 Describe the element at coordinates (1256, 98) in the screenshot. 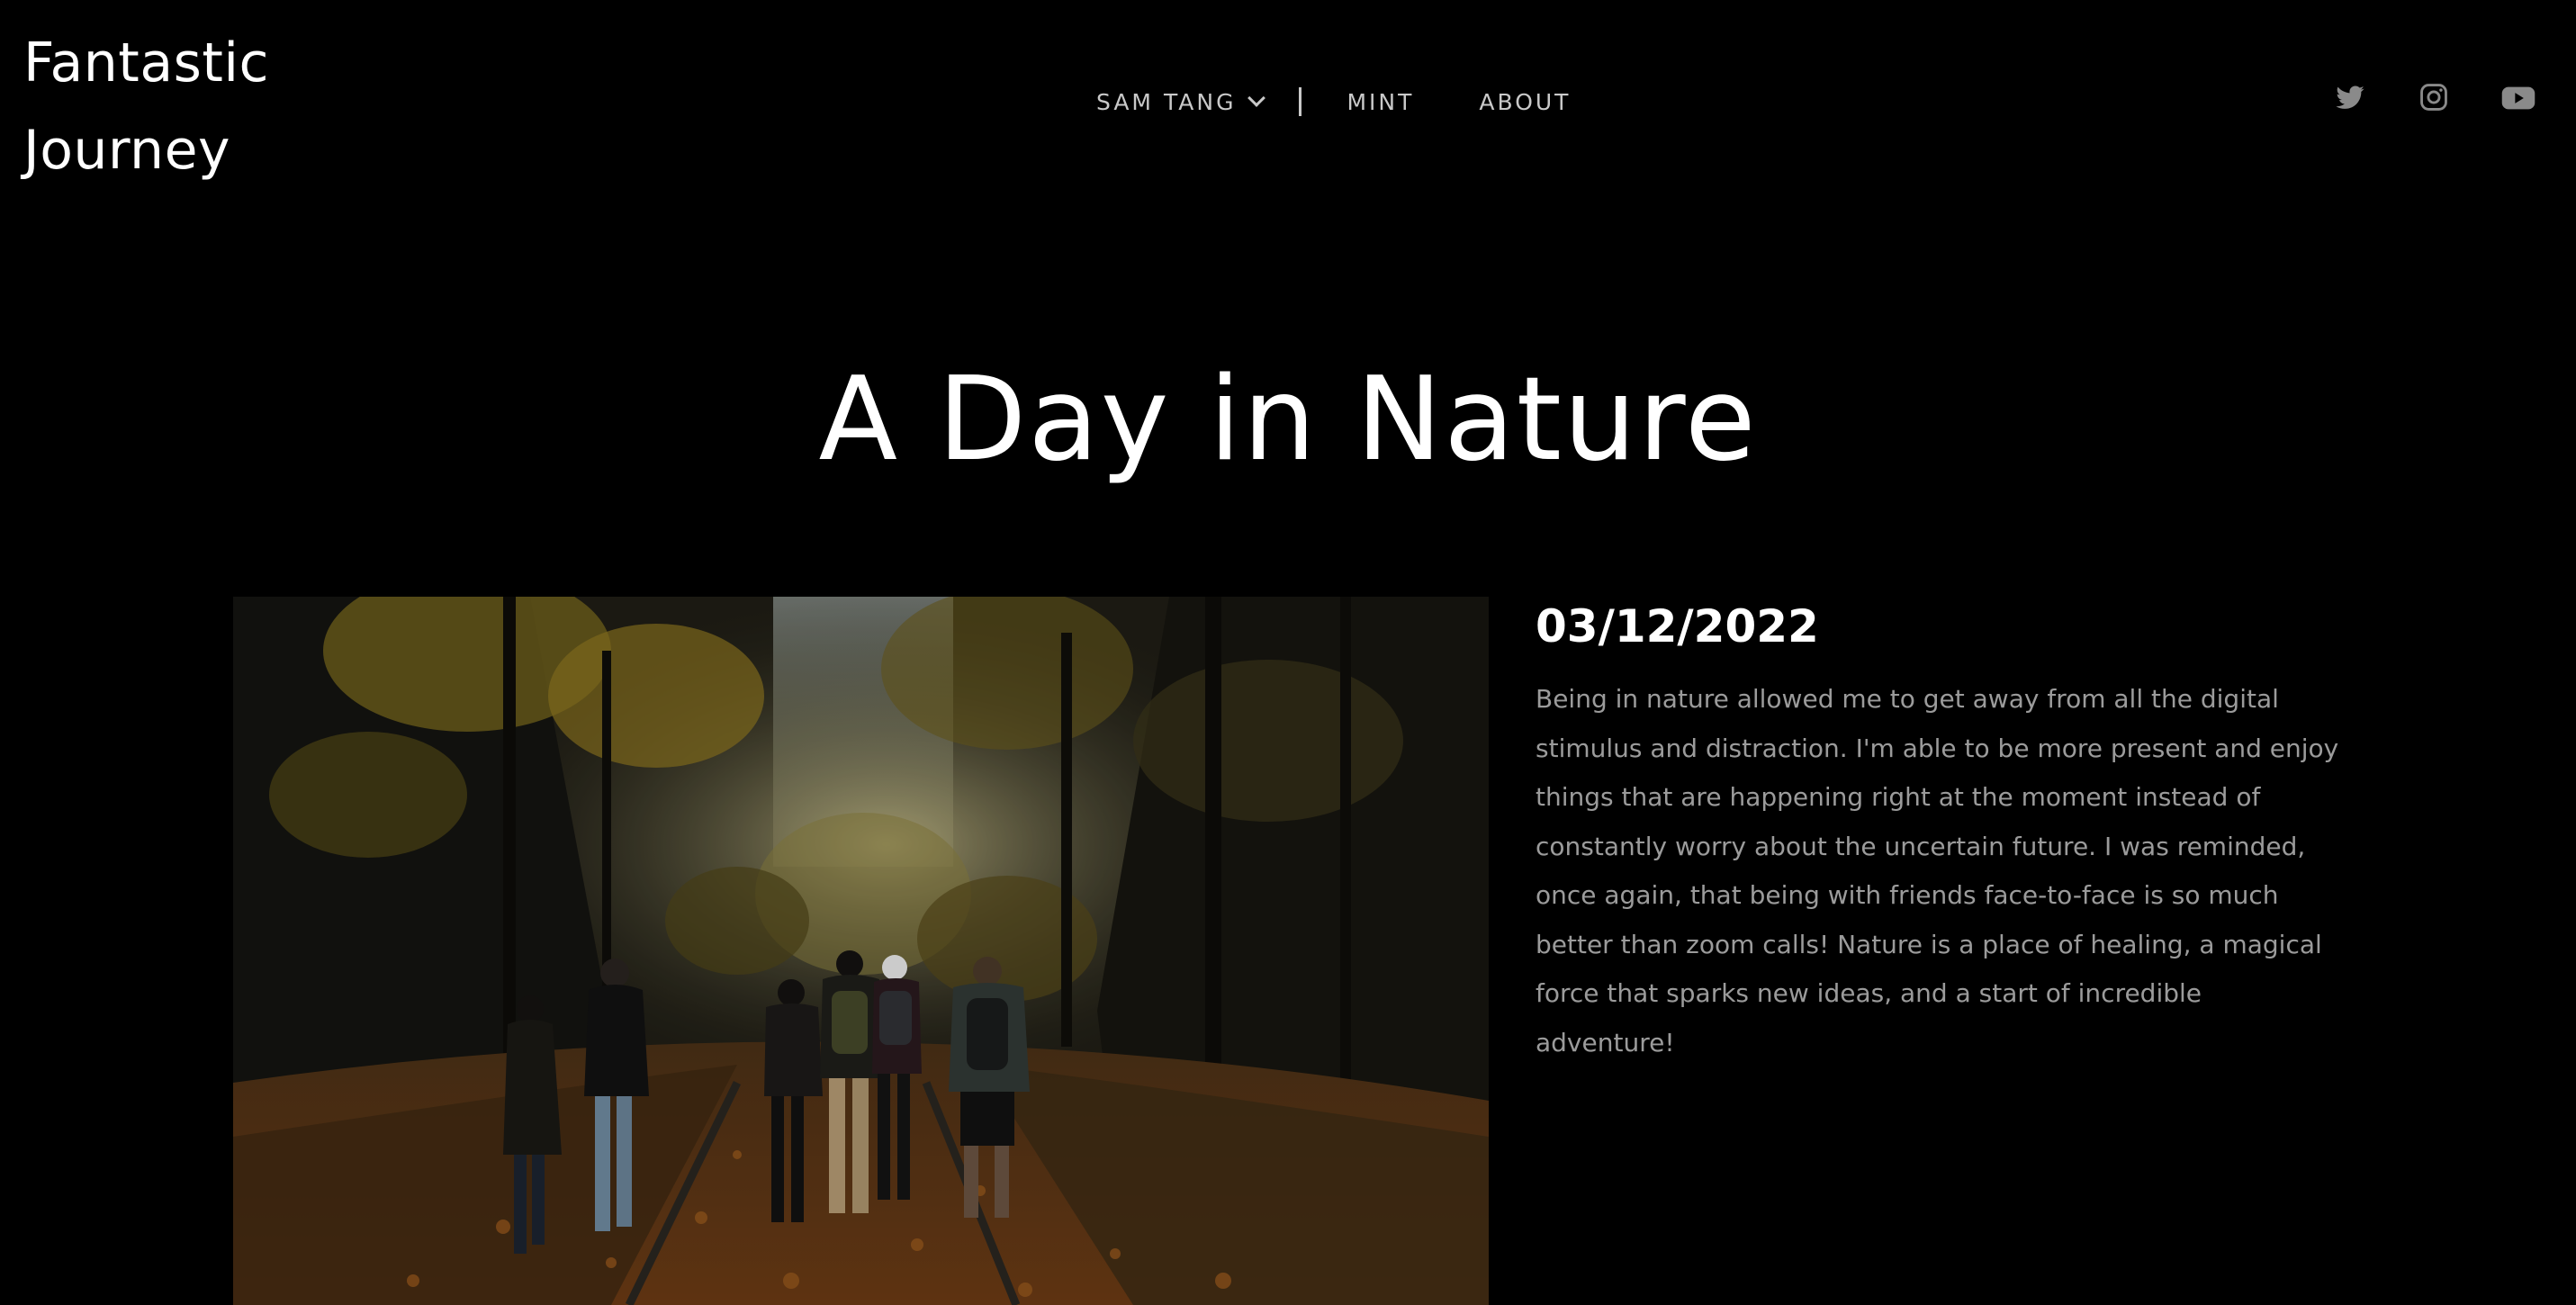

I see `chevron-down-icon` at that location.